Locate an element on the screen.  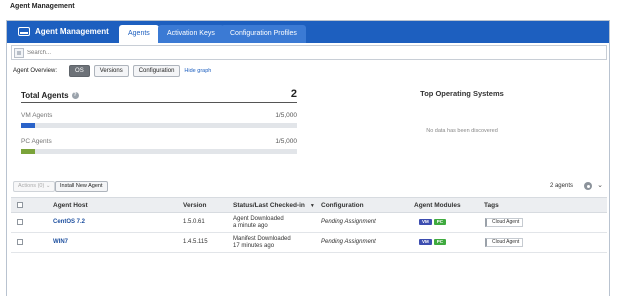
overview-os-button: OS is located at coordinates (79, 71).